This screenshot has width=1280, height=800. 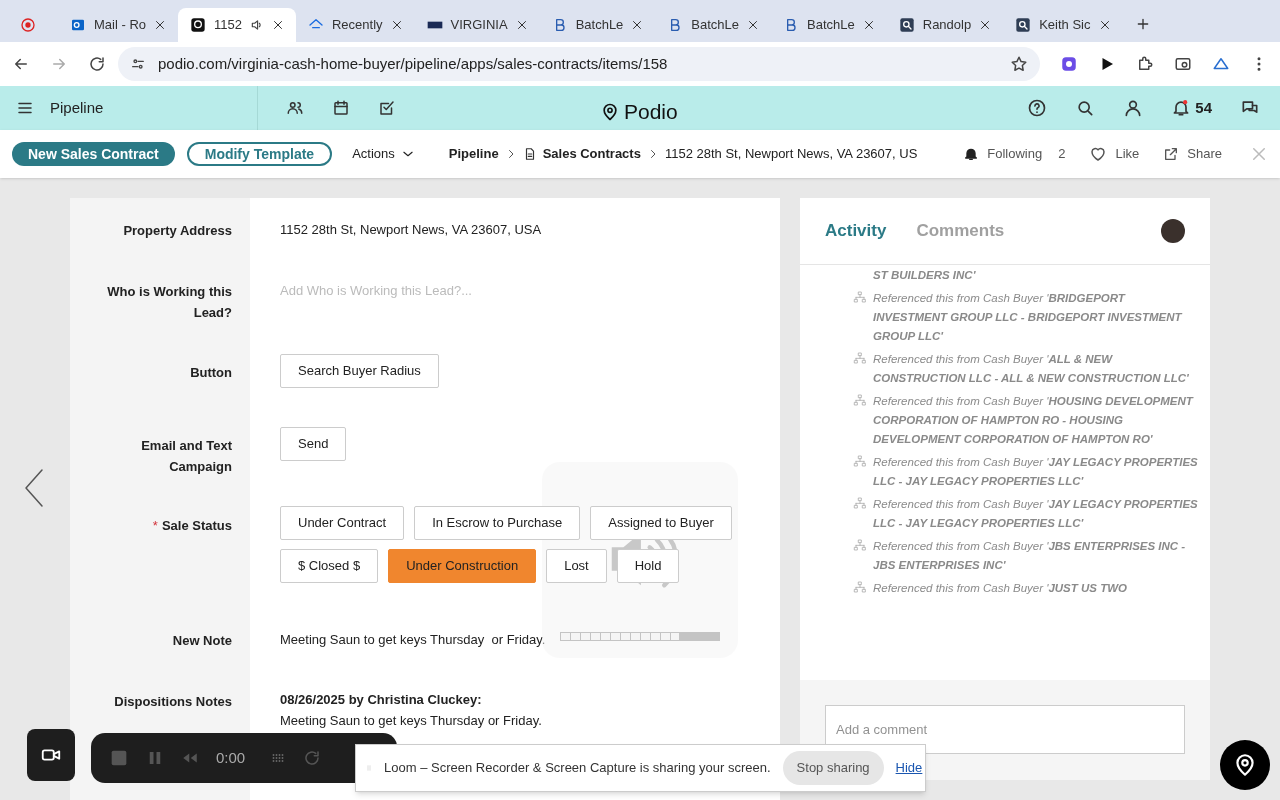 What do you see at coordinates (295, 108) in the screenshot?
I see `people-icon` at bounding box center [295, 108].